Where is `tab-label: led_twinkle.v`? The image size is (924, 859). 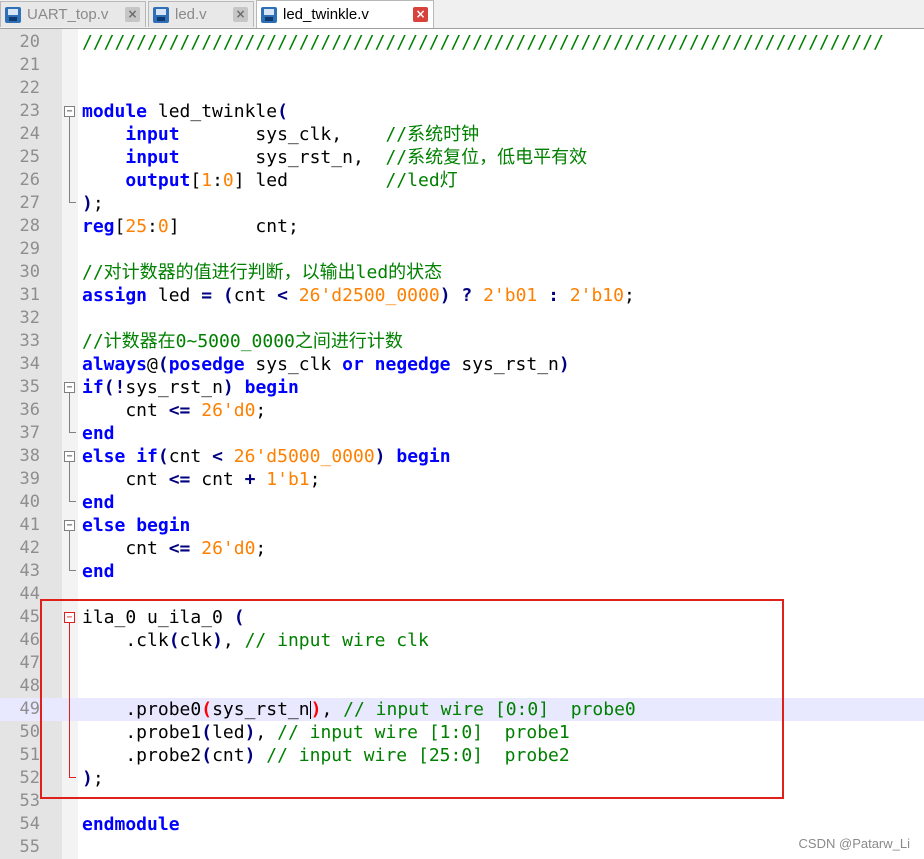
tab-label: led_twinkle.v is located at coordinates (326, 14).